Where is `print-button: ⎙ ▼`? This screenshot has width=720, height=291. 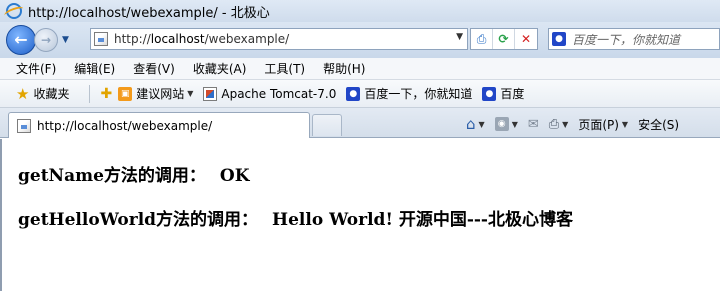 print-button: ⎙ ▼ is located at coordinates (559, 124).